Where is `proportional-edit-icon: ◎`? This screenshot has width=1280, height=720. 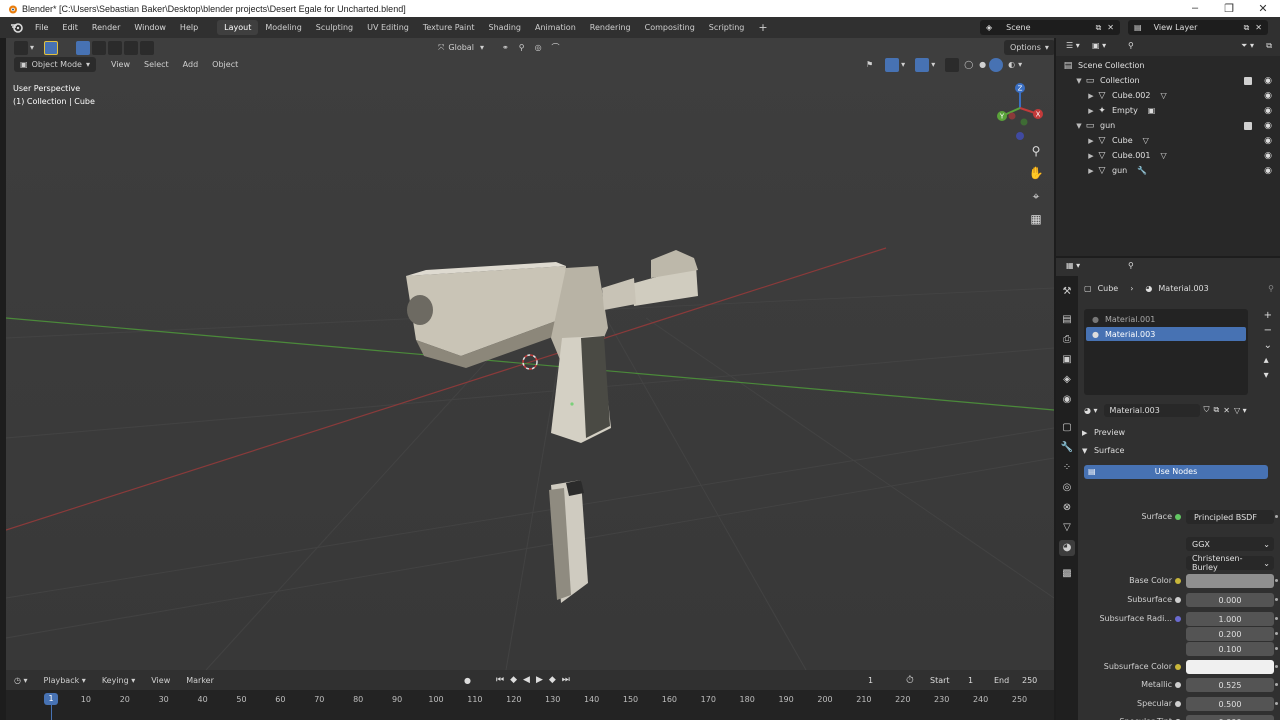
proportional-edit-icon: ◎ is located at coordinates (538, 47).